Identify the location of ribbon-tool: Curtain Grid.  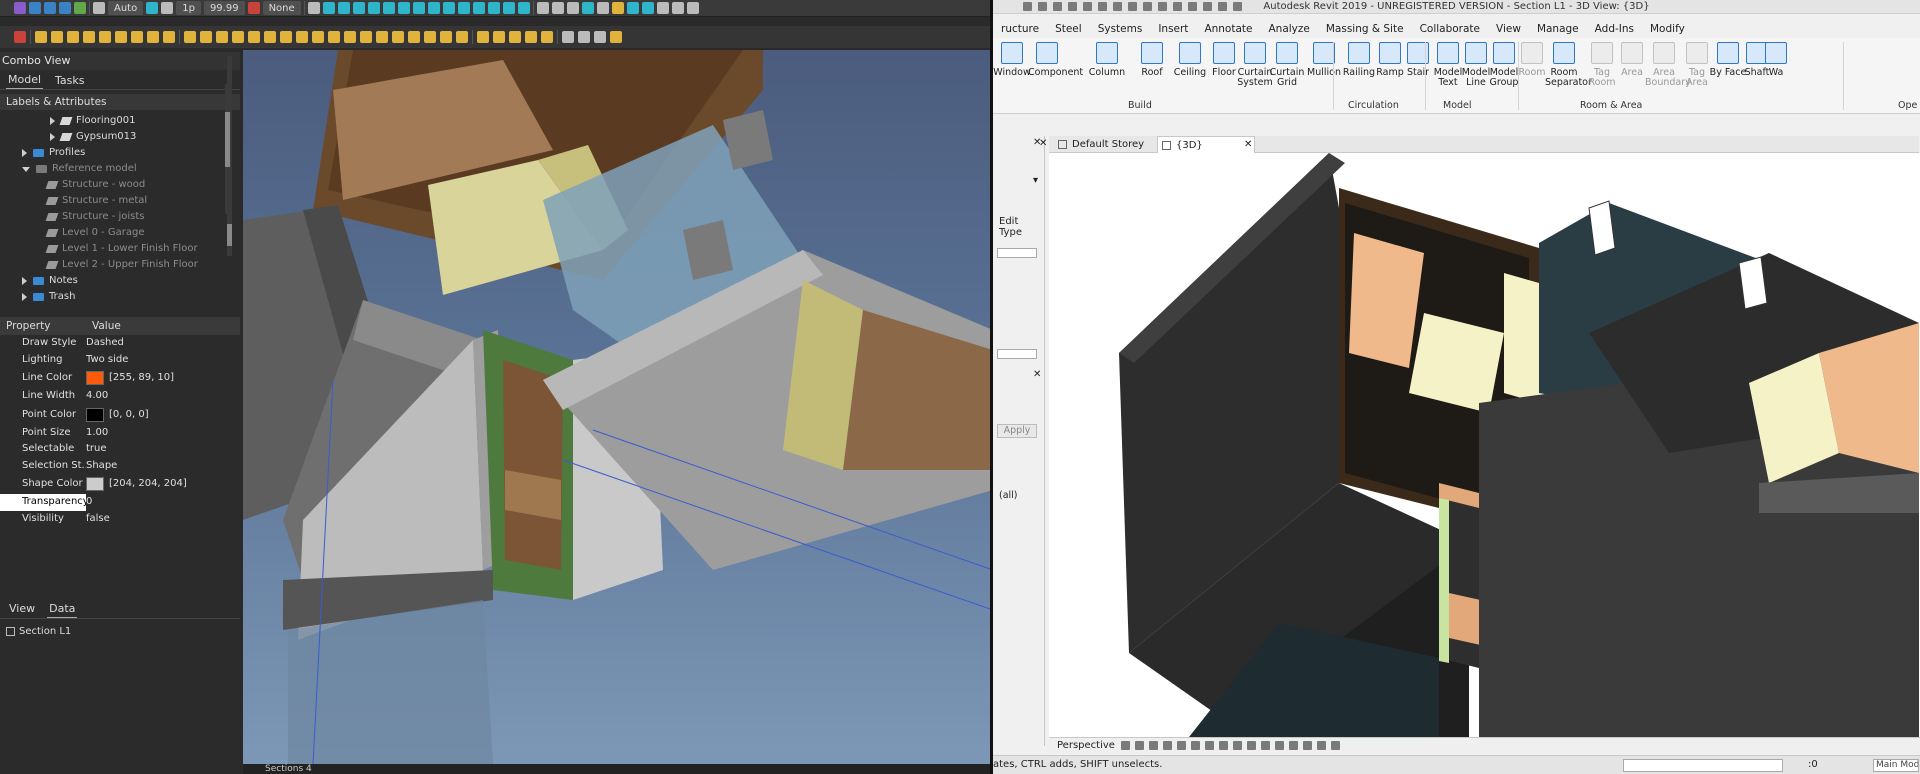
(1287, 65).